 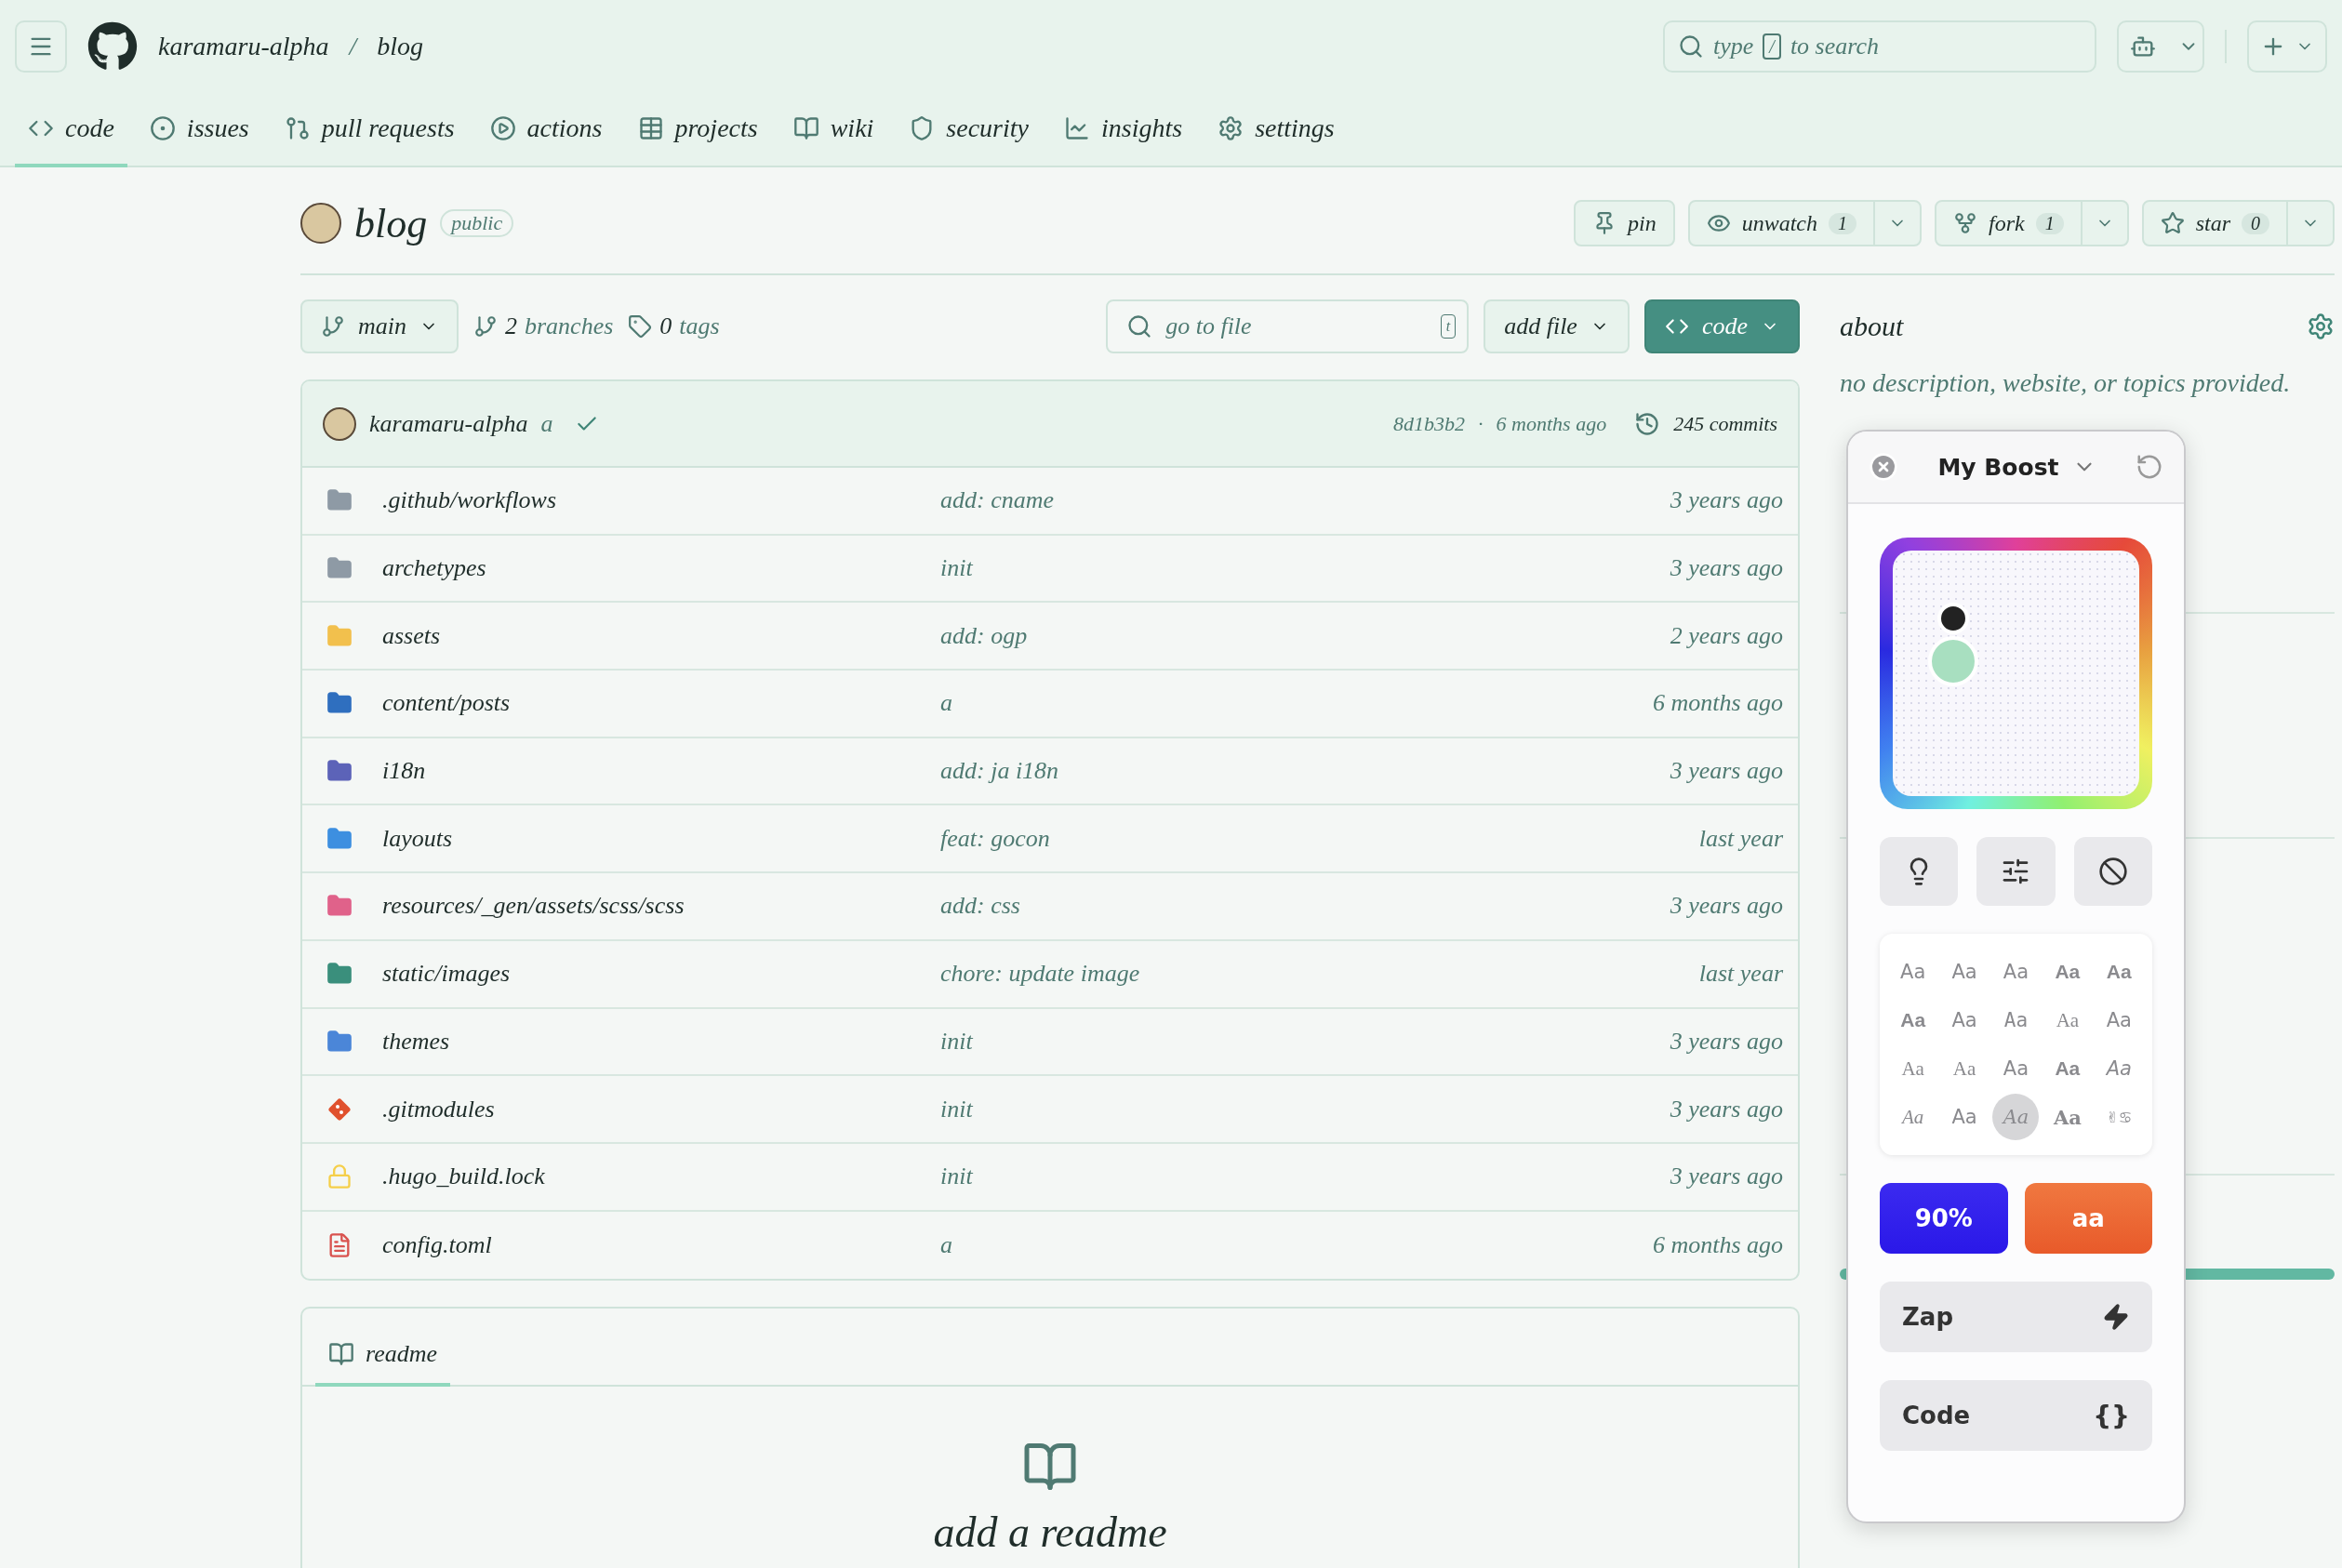 I want to click on tags-link: tags, so click(x=699, y=326).